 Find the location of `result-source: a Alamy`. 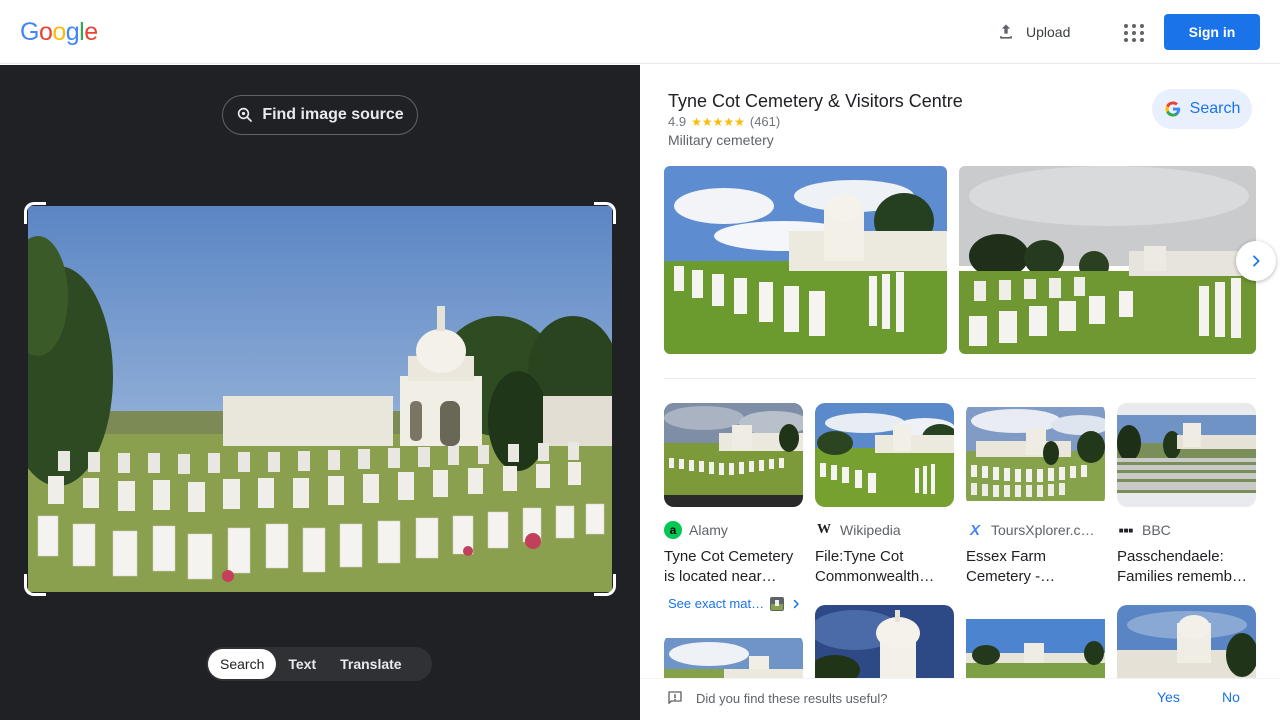

result-source: a Alamy is located at coordinates (733, 530).